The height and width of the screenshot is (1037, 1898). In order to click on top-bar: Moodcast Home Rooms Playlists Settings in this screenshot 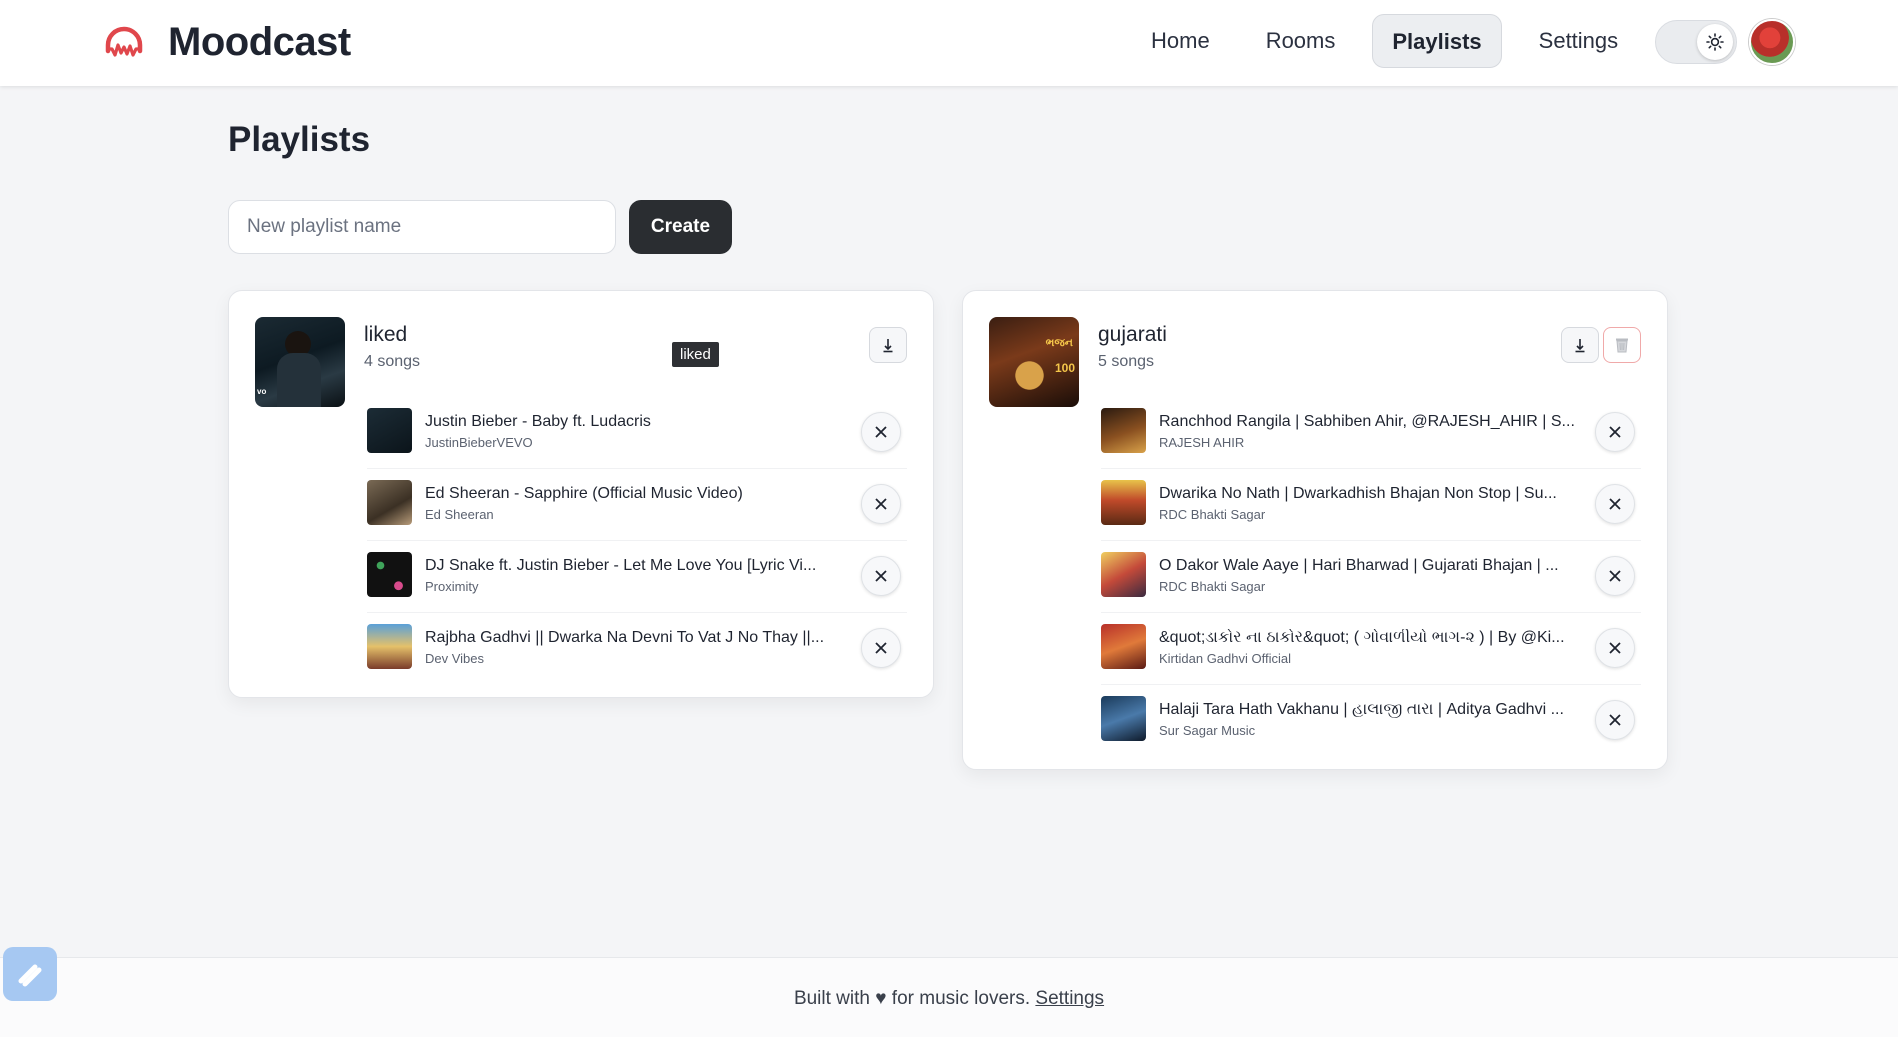, I will do `click(949, 43)`.